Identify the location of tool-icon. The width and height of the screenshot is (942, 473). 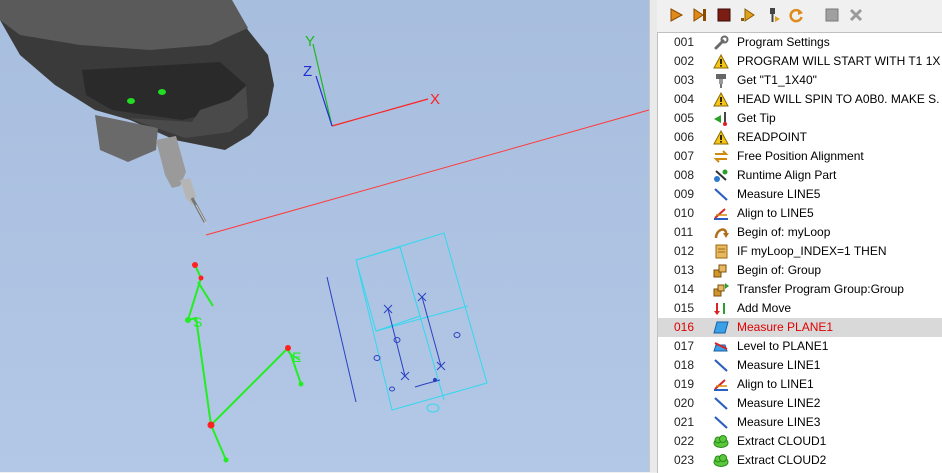
(721, 80).